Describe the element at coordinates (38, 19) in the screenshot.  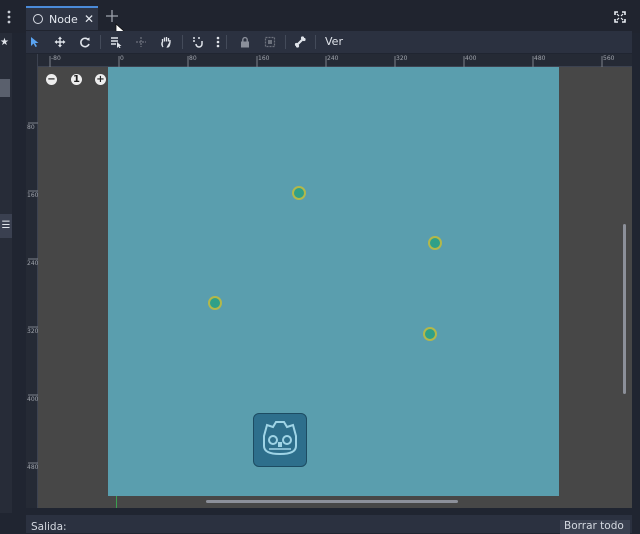
I see `node-icon` at that location.